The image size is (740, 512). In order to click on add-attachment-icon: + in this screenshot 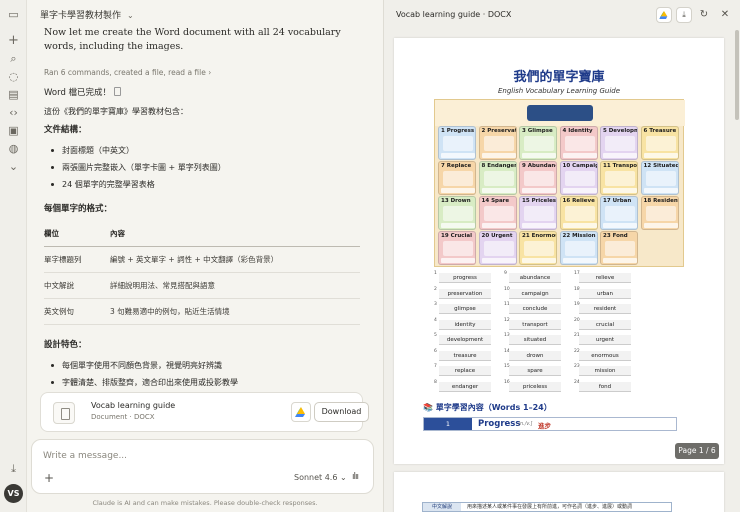, I will do `click(49, 478)`.